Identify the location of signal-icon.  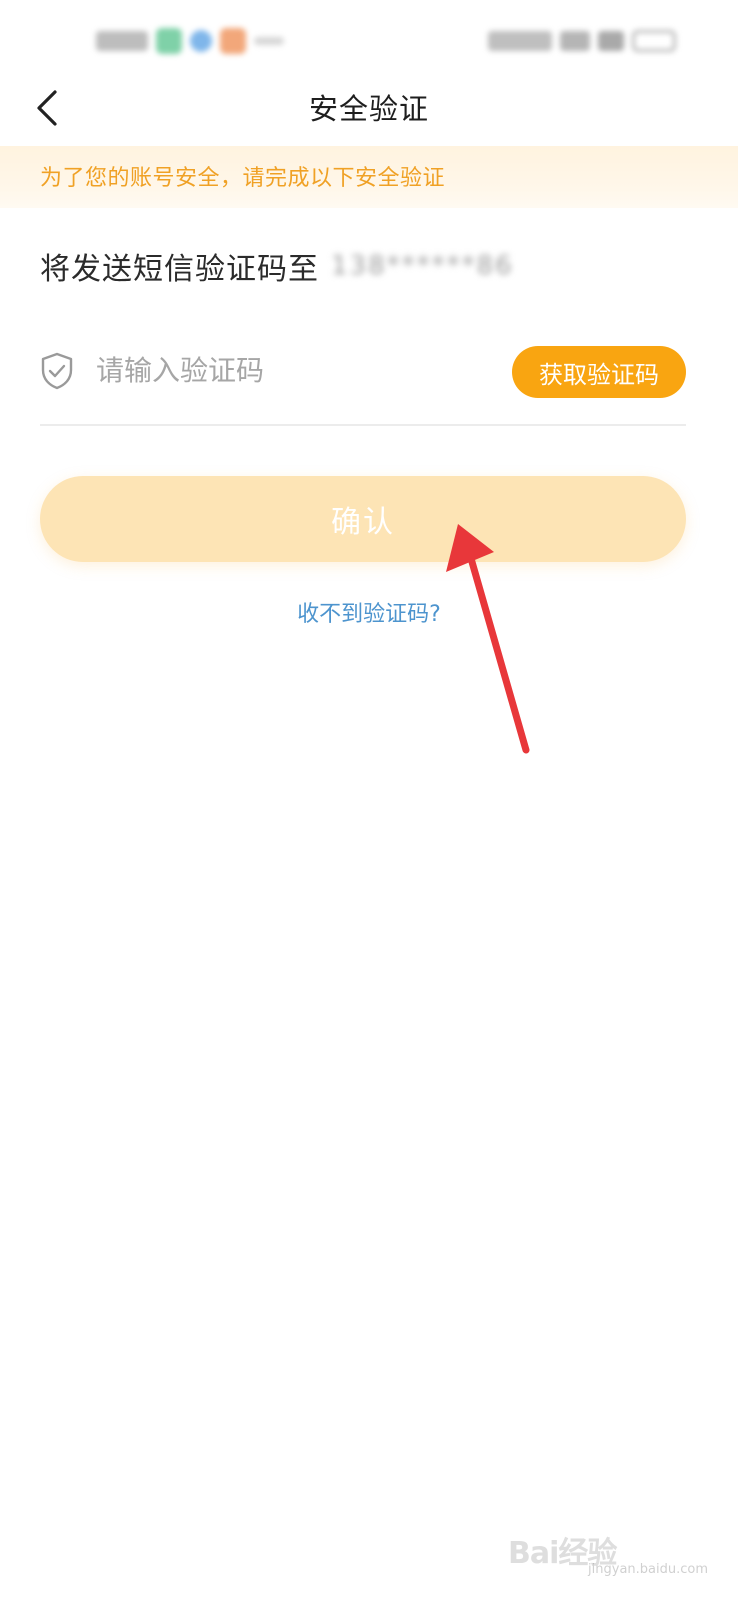
(575, 41).